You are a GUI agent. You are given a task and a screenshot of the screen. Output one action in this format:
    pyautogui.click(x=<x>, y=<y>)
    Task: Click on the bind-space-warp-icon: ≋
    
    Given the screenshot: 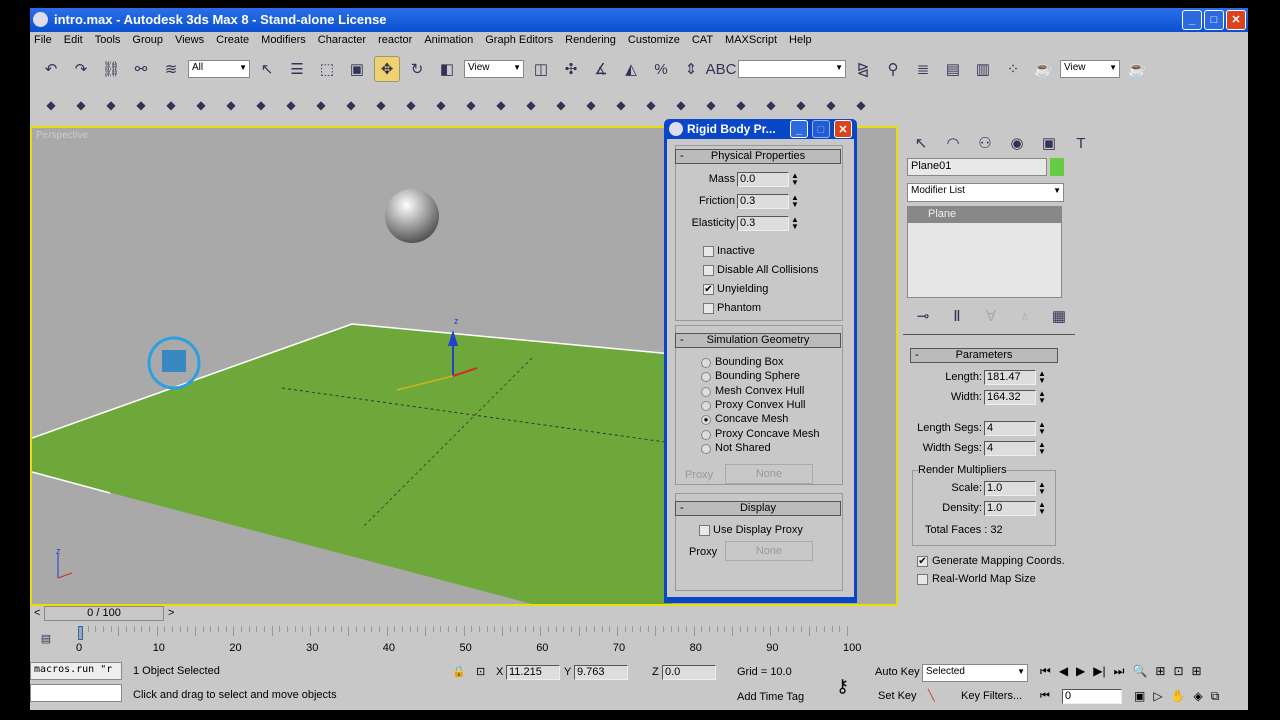 What is the action you would take?
    pyautogui.click(x=171, y=69)
    